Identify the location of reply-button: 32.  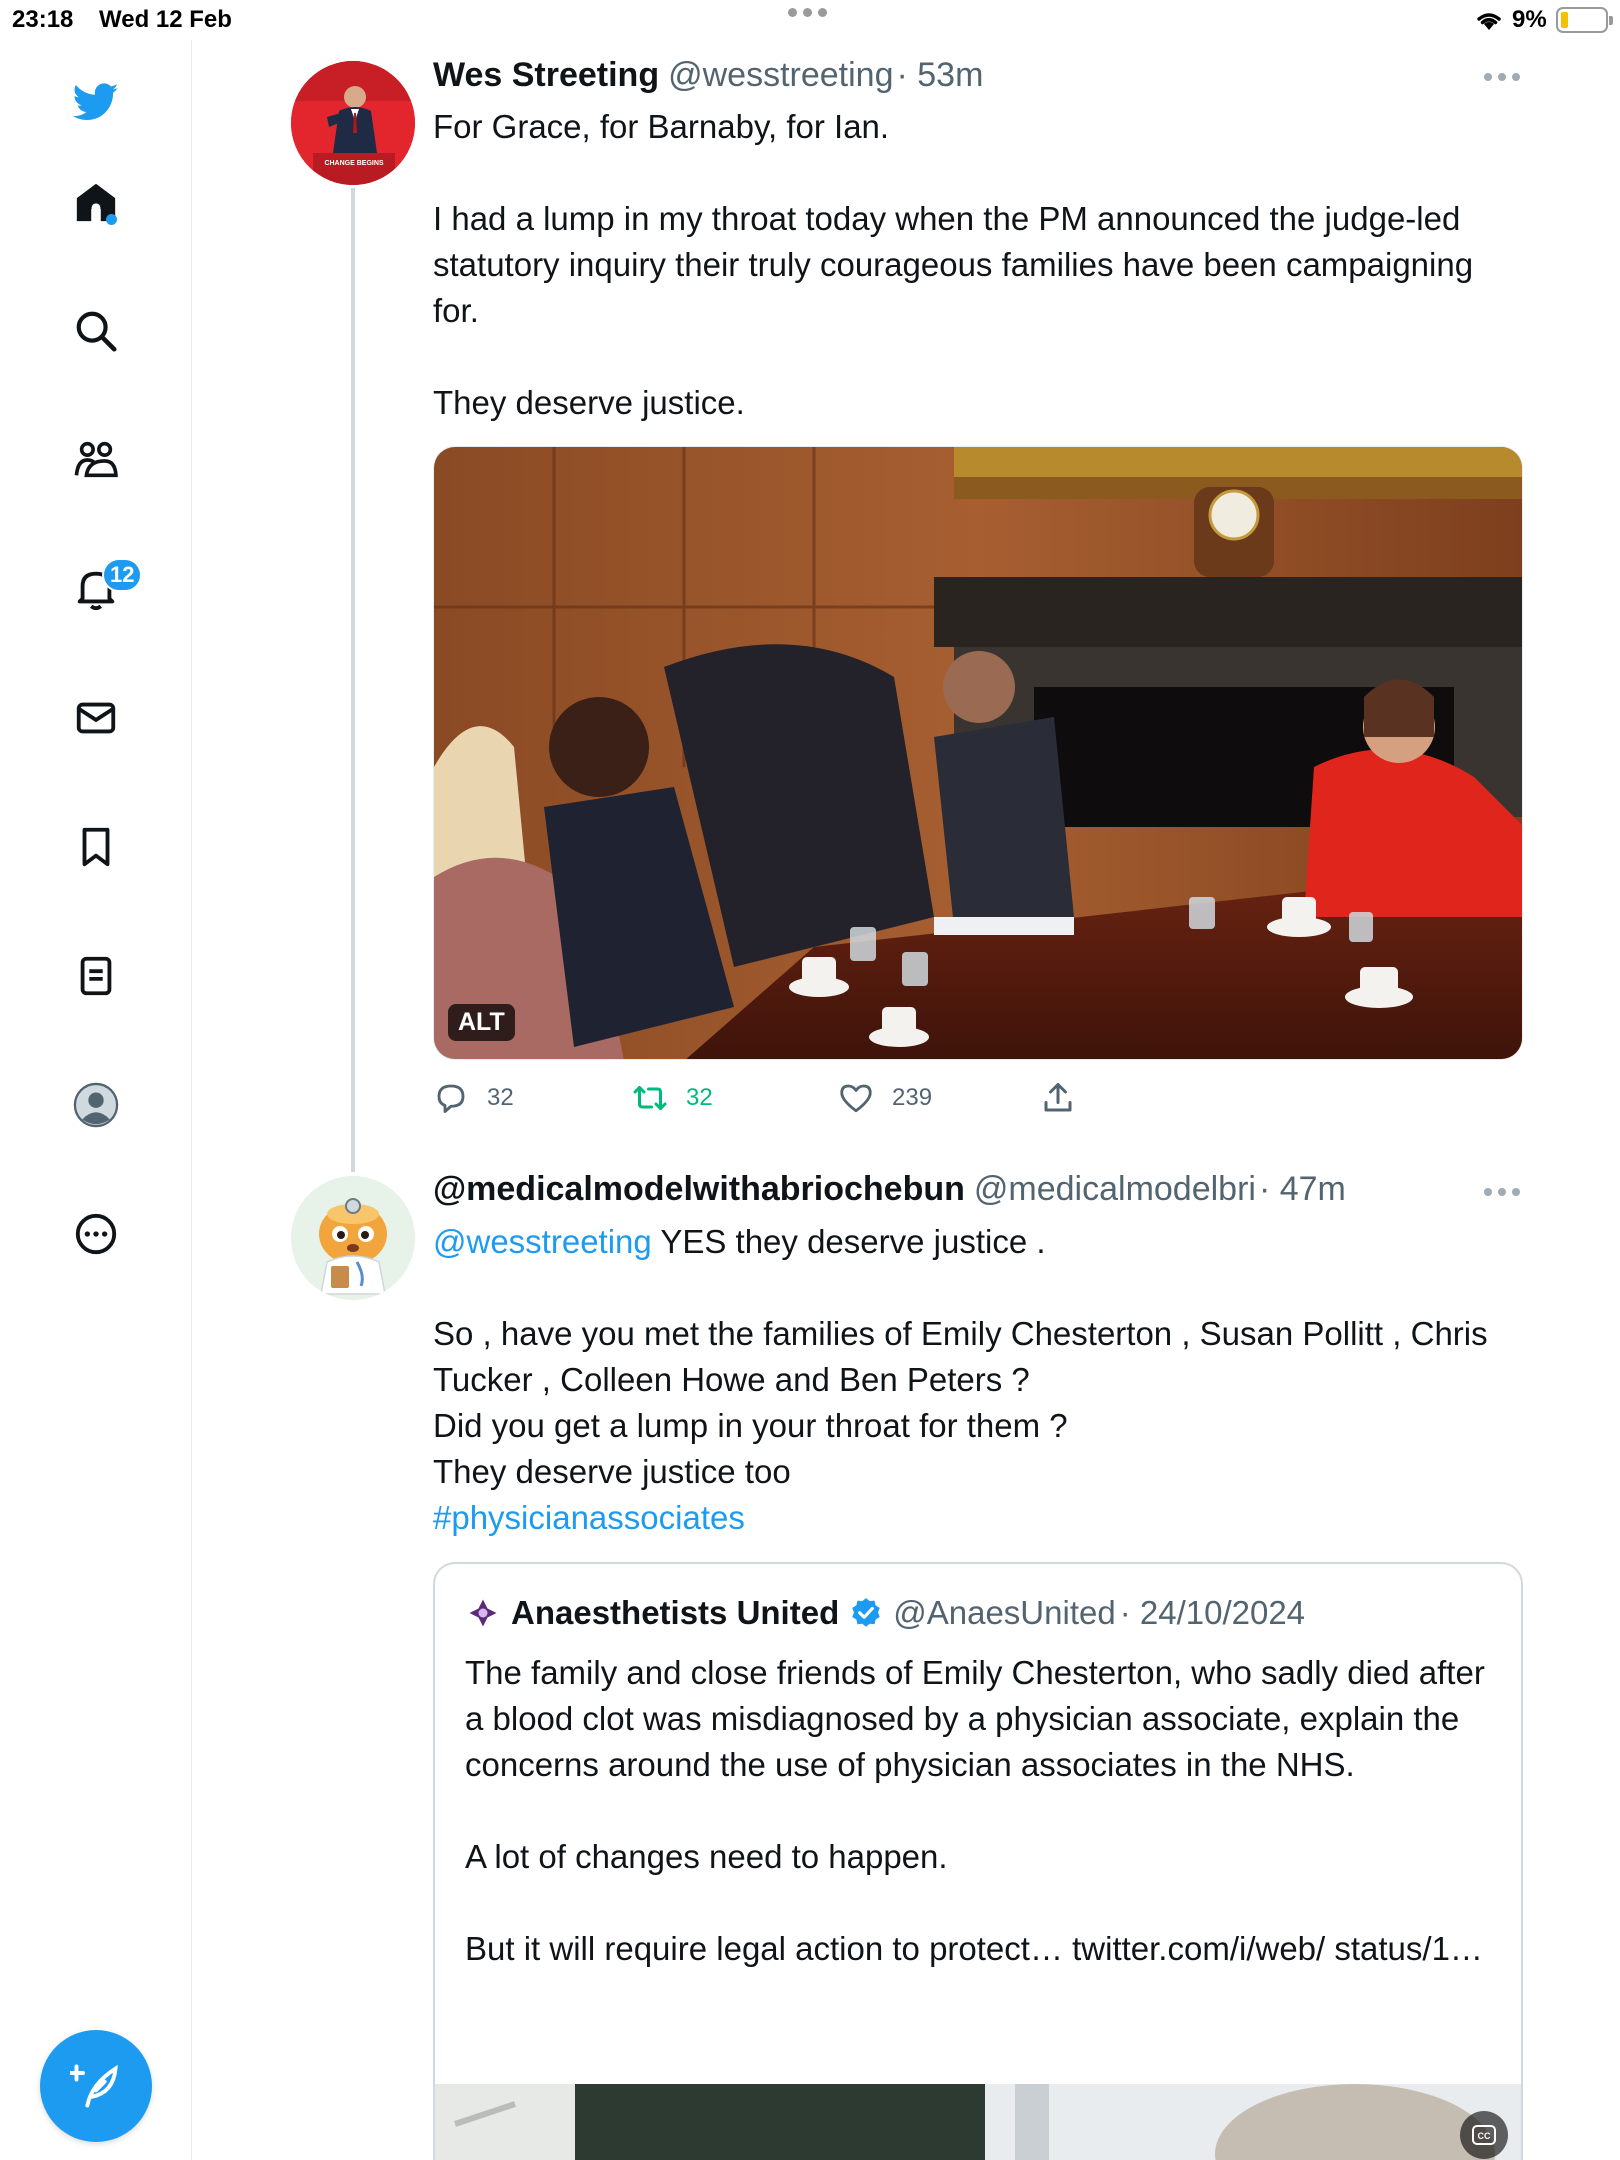
(473, 1098).